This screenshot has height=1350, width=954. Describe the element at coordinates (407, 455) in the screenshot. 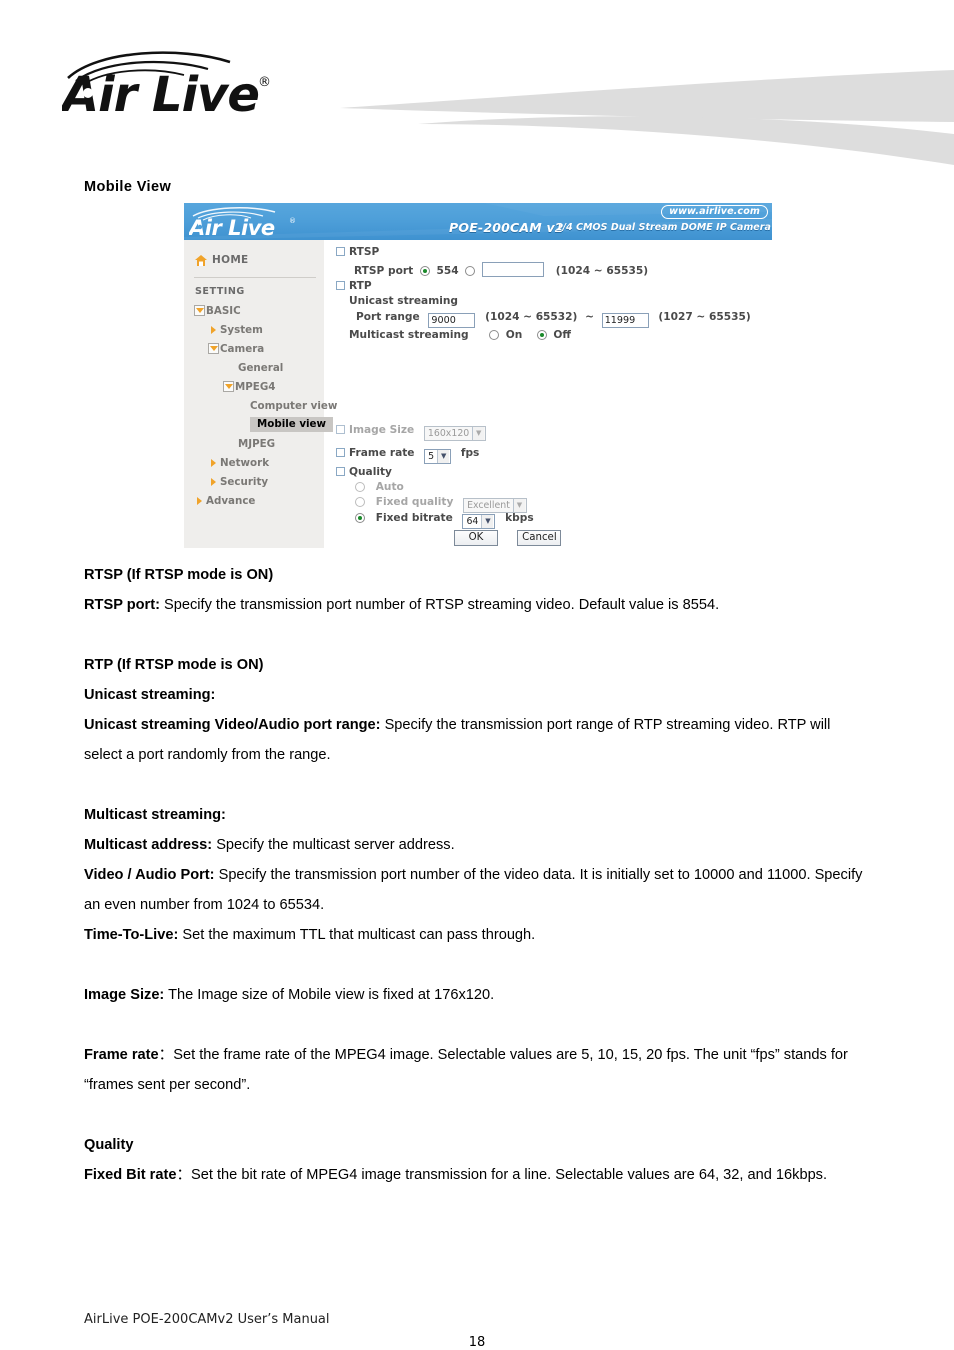

I see `frame-rate-row: Frame rate 5 ▼ fps` at that location.